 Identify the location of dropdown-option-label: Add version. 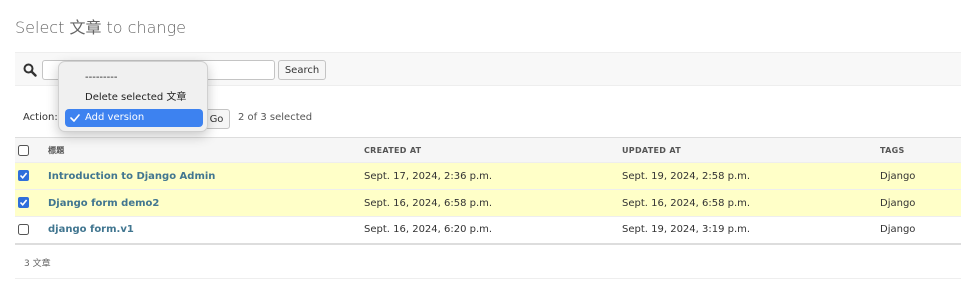
(115, 117).